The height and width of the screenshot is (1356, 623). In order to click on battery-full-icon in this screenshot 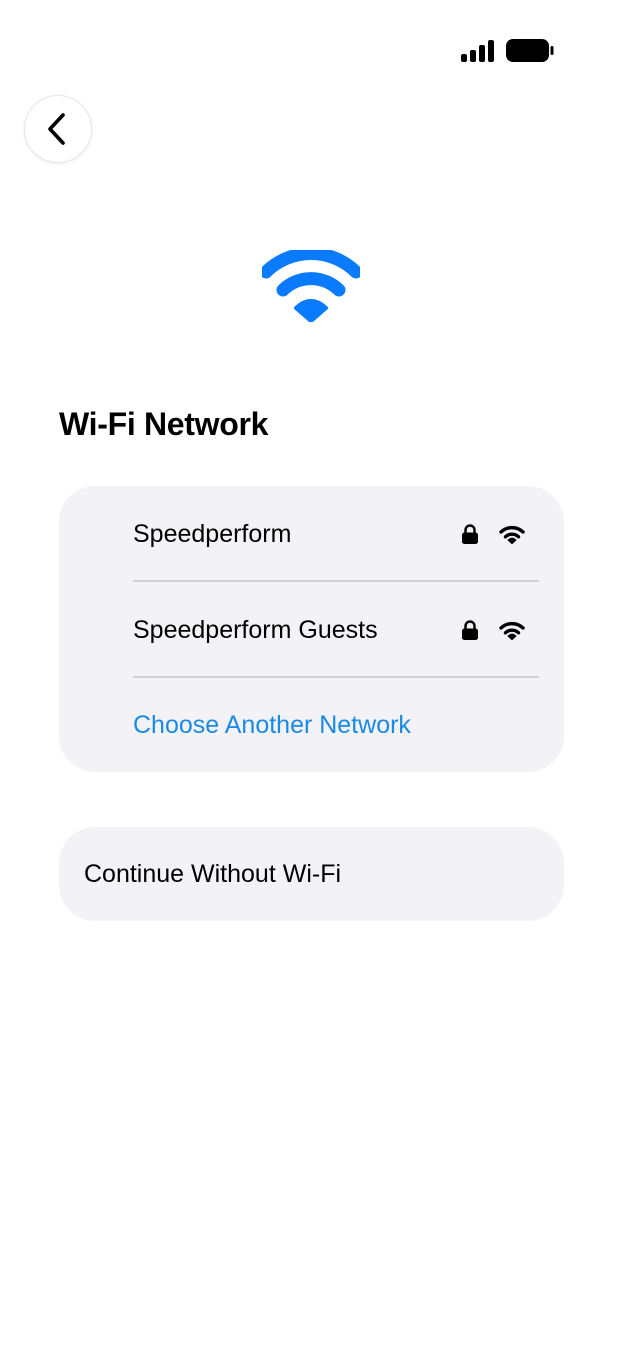, I will do `click(530, 50)`.